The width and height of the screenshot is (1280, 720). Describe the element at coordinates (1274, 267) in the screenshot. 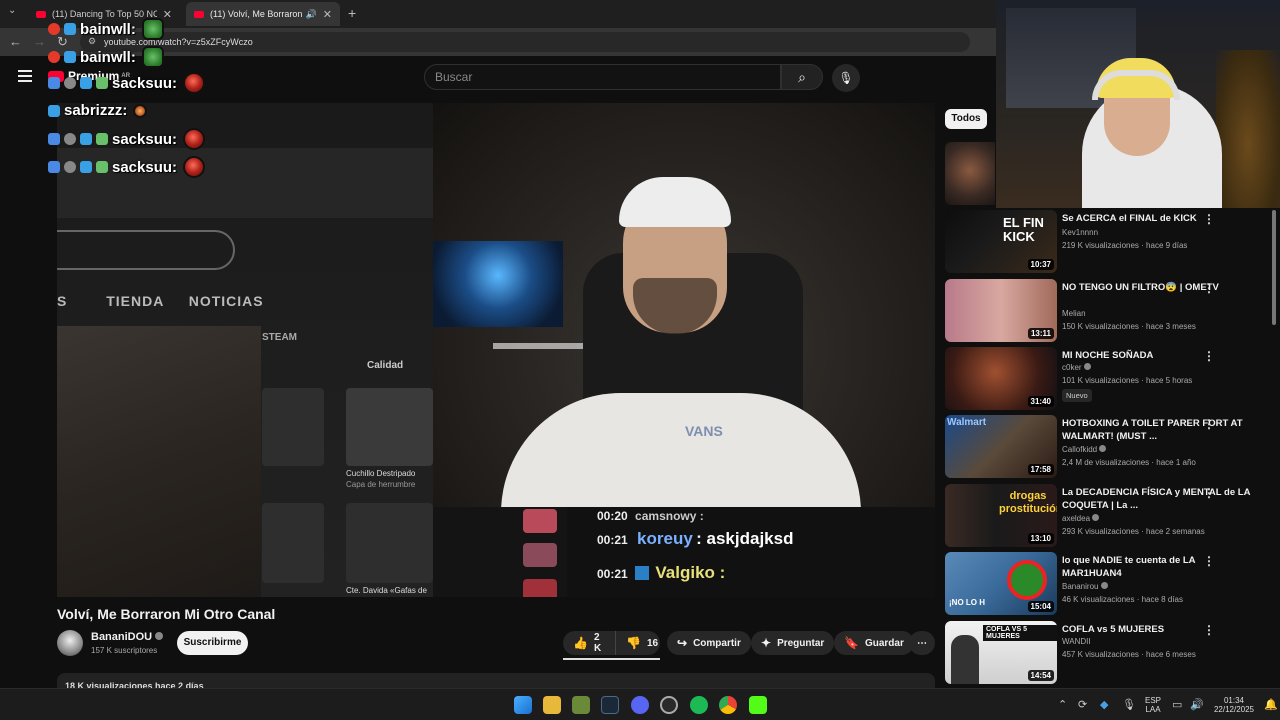

I see `scrollbar-thumb` at that location.